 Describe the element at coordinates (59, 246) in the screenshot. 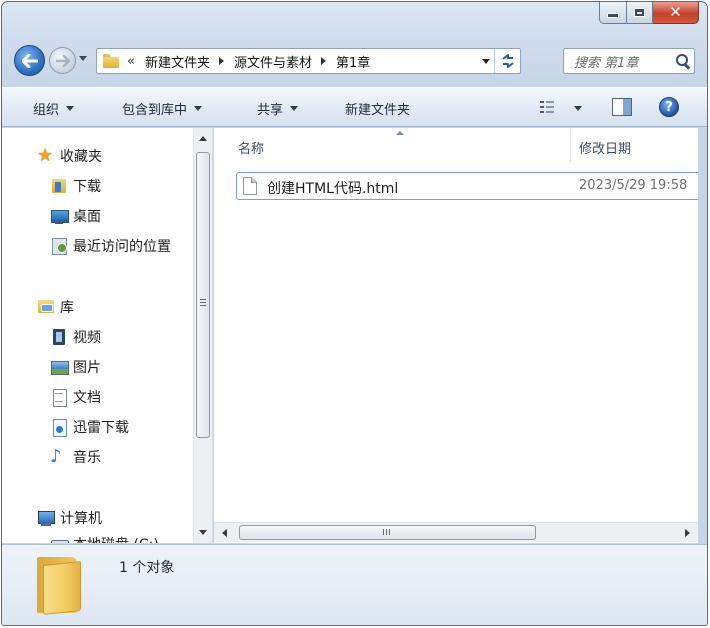

I see `recent-places-icon` at that location.